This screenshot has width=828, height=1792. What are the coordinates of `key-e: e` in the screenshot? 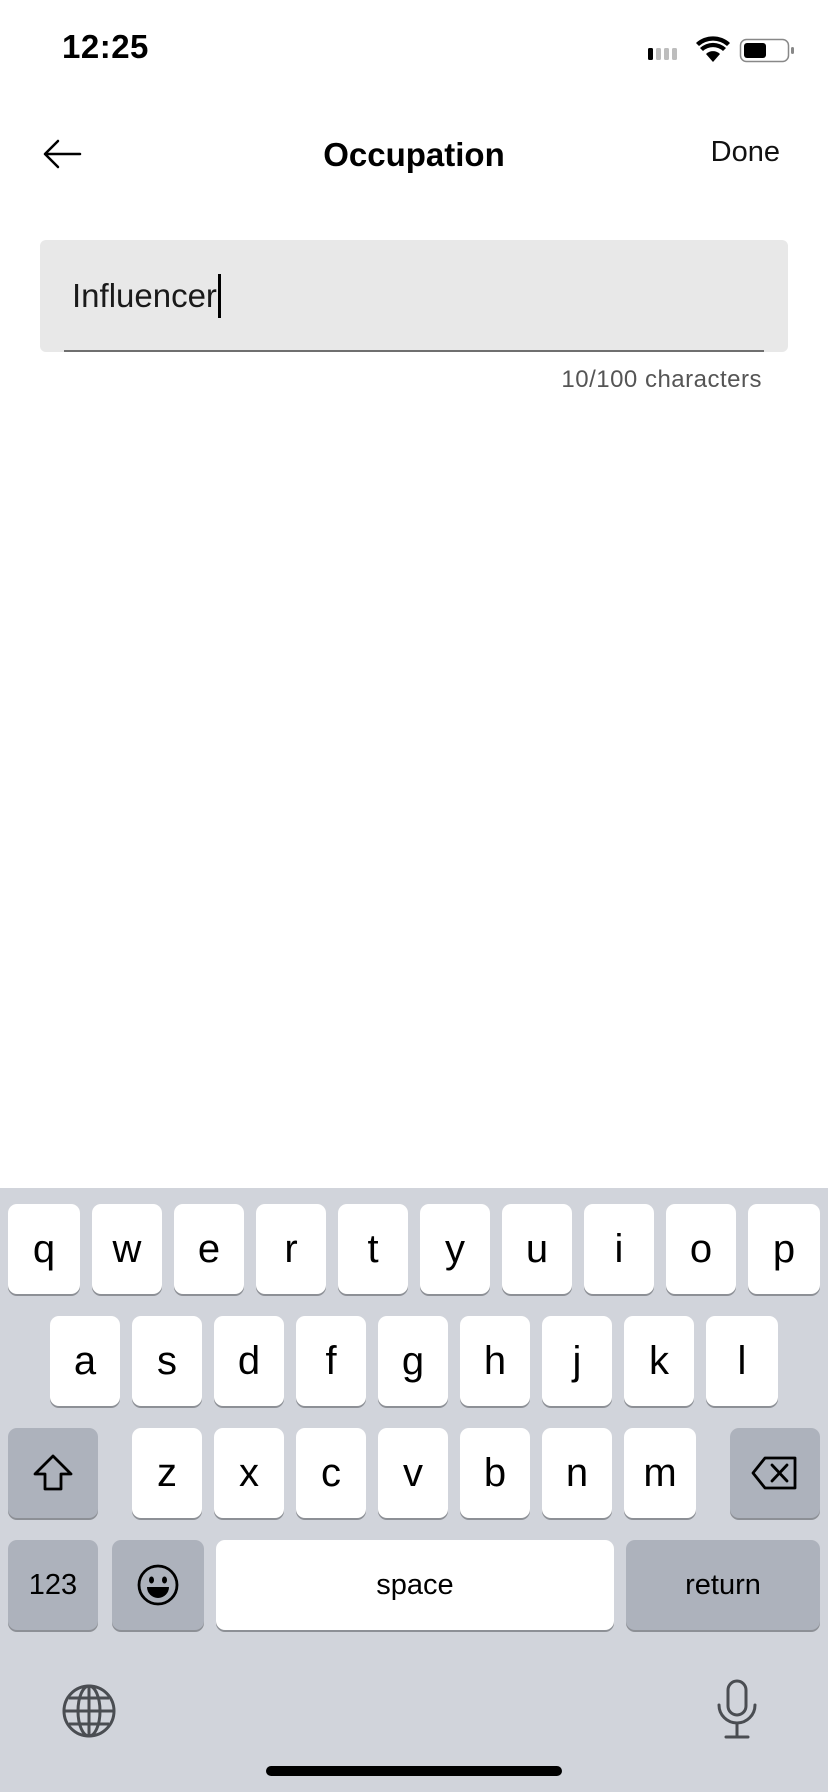 It's located at (209, 1249).